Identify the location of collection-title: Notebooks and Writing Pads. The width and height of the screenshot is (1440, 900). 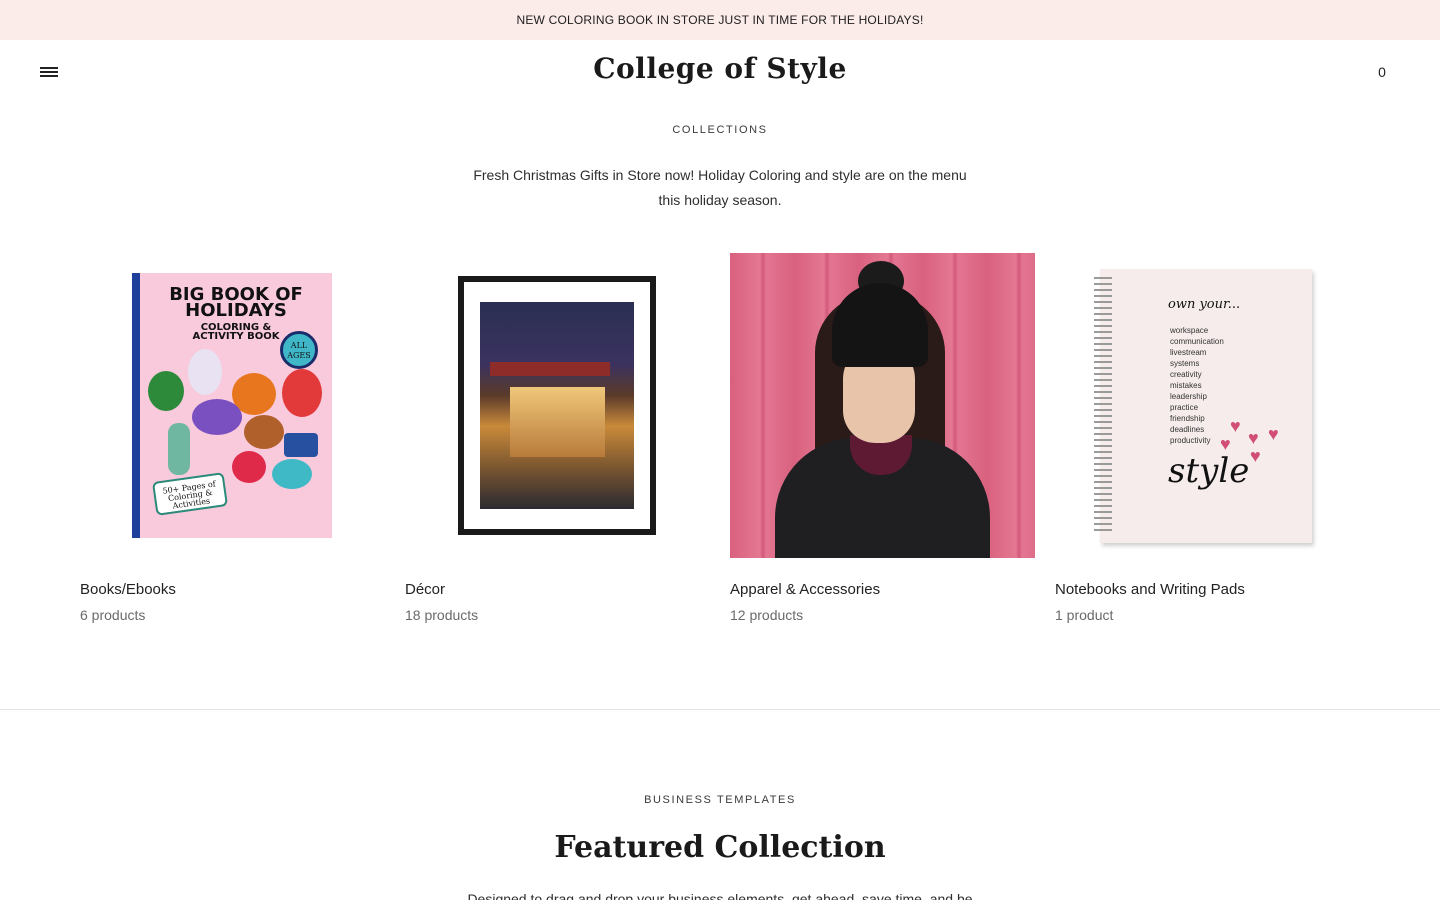
(1150, 589).